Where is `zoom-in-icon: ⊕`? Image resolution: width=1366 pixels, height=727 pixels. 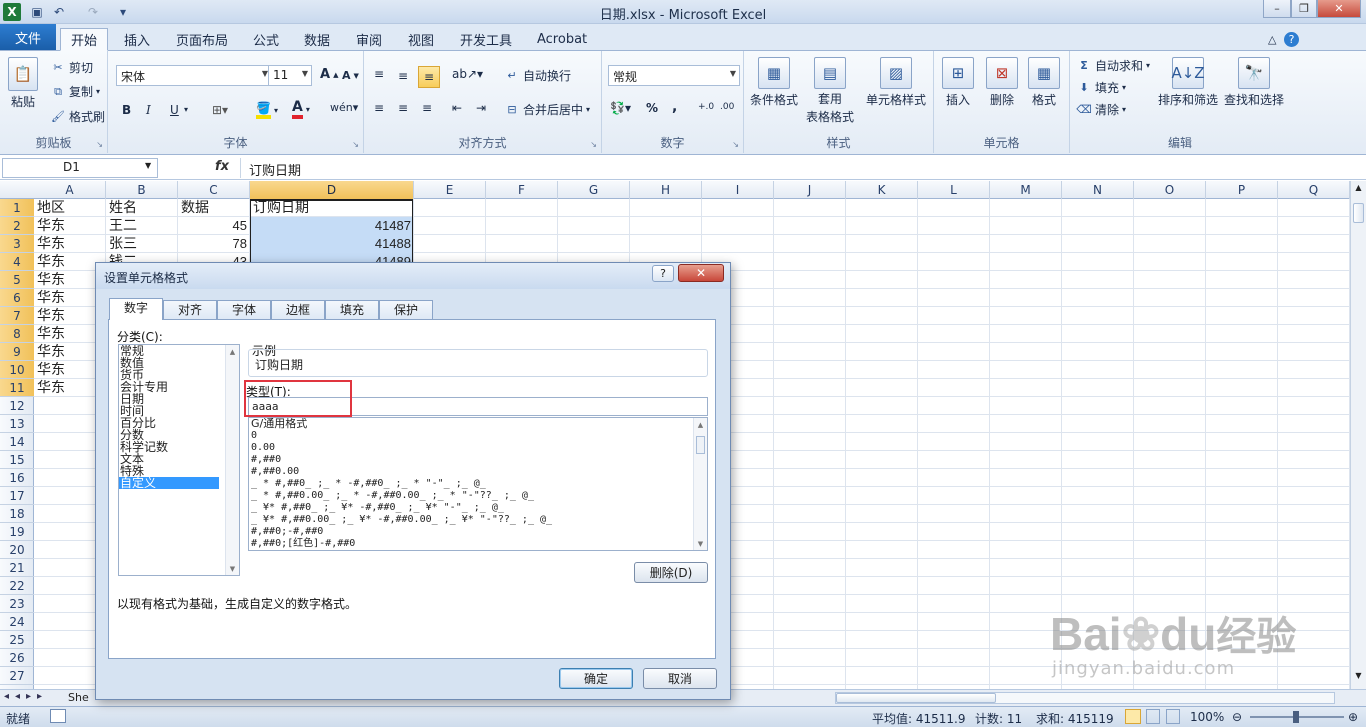 zoom-in-icon: ⊕ is located at coordinates (1353, 717).